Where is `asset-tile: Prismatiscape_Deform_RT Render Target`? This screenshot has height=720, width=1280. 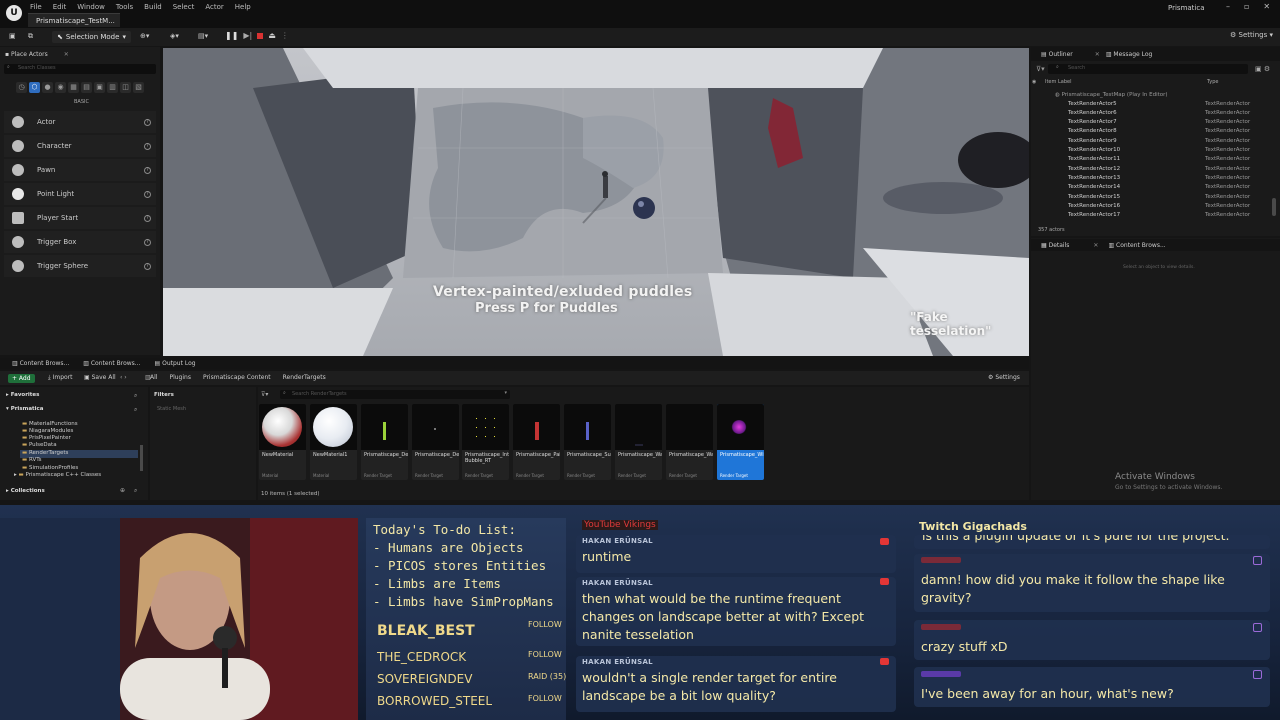
asset-tile: Prismatiscape_Deform_RT Render Target is located at coordinates (384, 442).